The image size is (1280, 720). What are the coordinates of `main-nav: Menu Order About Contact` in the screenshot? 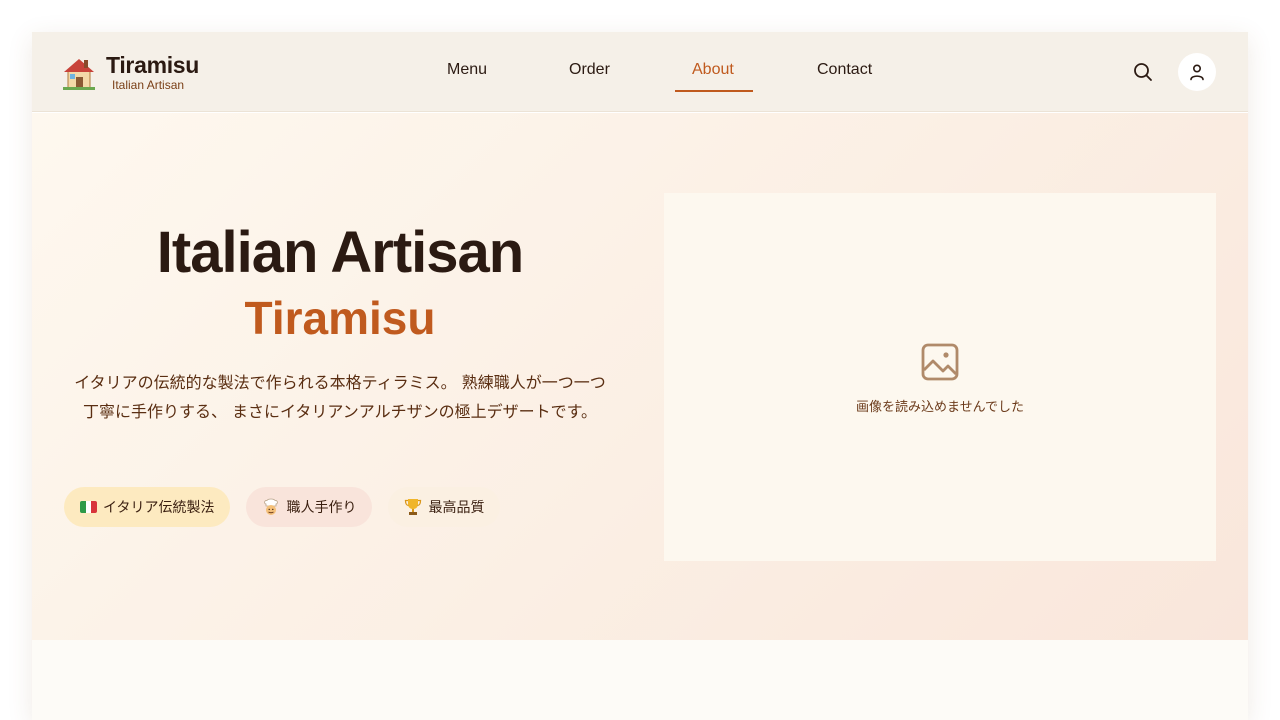 It's located at (640, 72).